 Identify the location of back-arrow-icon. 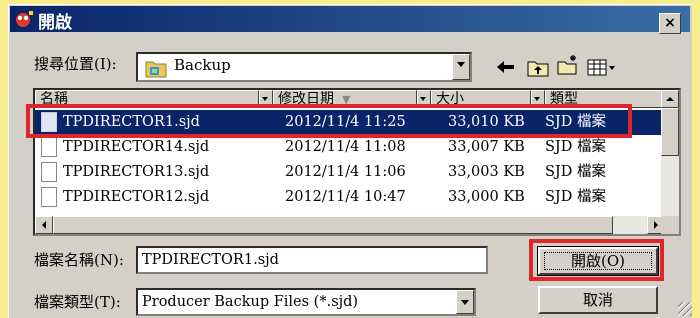
(506, 67).